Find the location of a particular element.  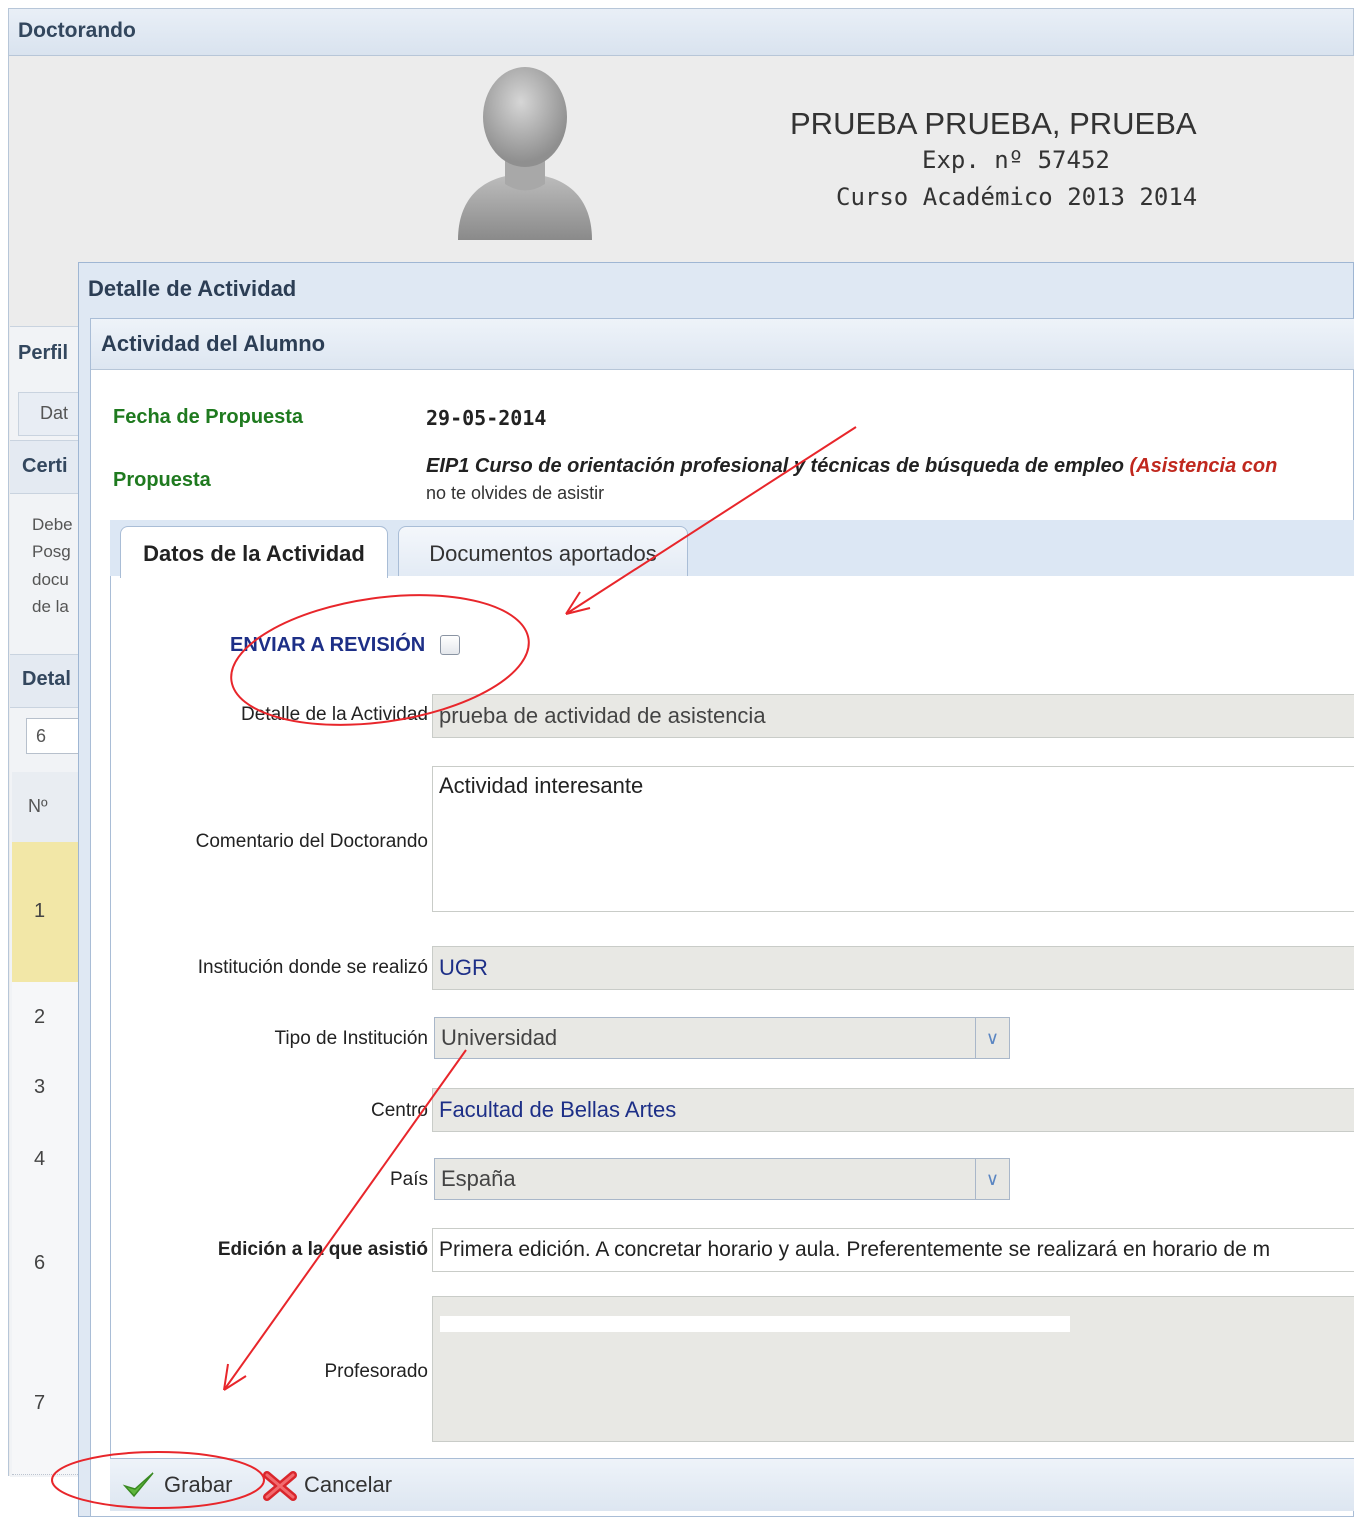

institucion-input: UGR is located at coordinates (893, 968).